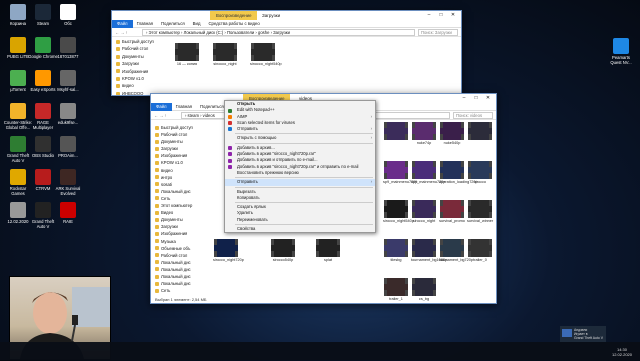 This screenshot has height=361, width=640. I want to click on menu-item-label: Открыть с помощью, so click(257, 138).